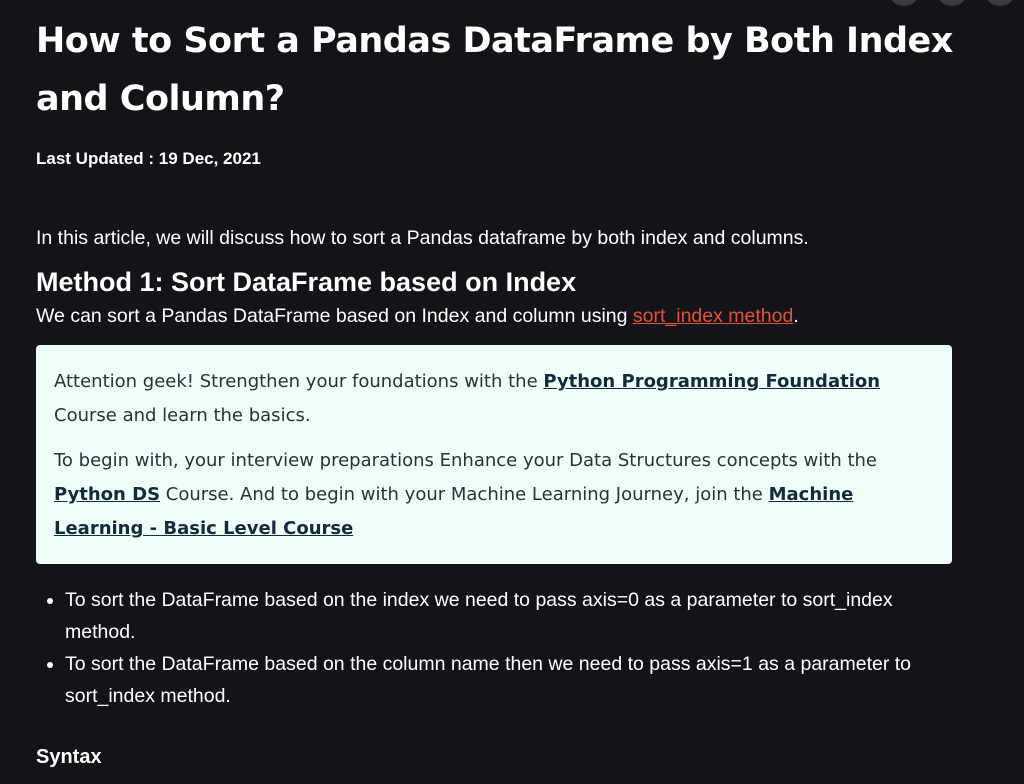 This screenshot has width=1024, height=784. I want to click on last-updated: Last Updated : 19 Dec, 2021, so click(148, 158).